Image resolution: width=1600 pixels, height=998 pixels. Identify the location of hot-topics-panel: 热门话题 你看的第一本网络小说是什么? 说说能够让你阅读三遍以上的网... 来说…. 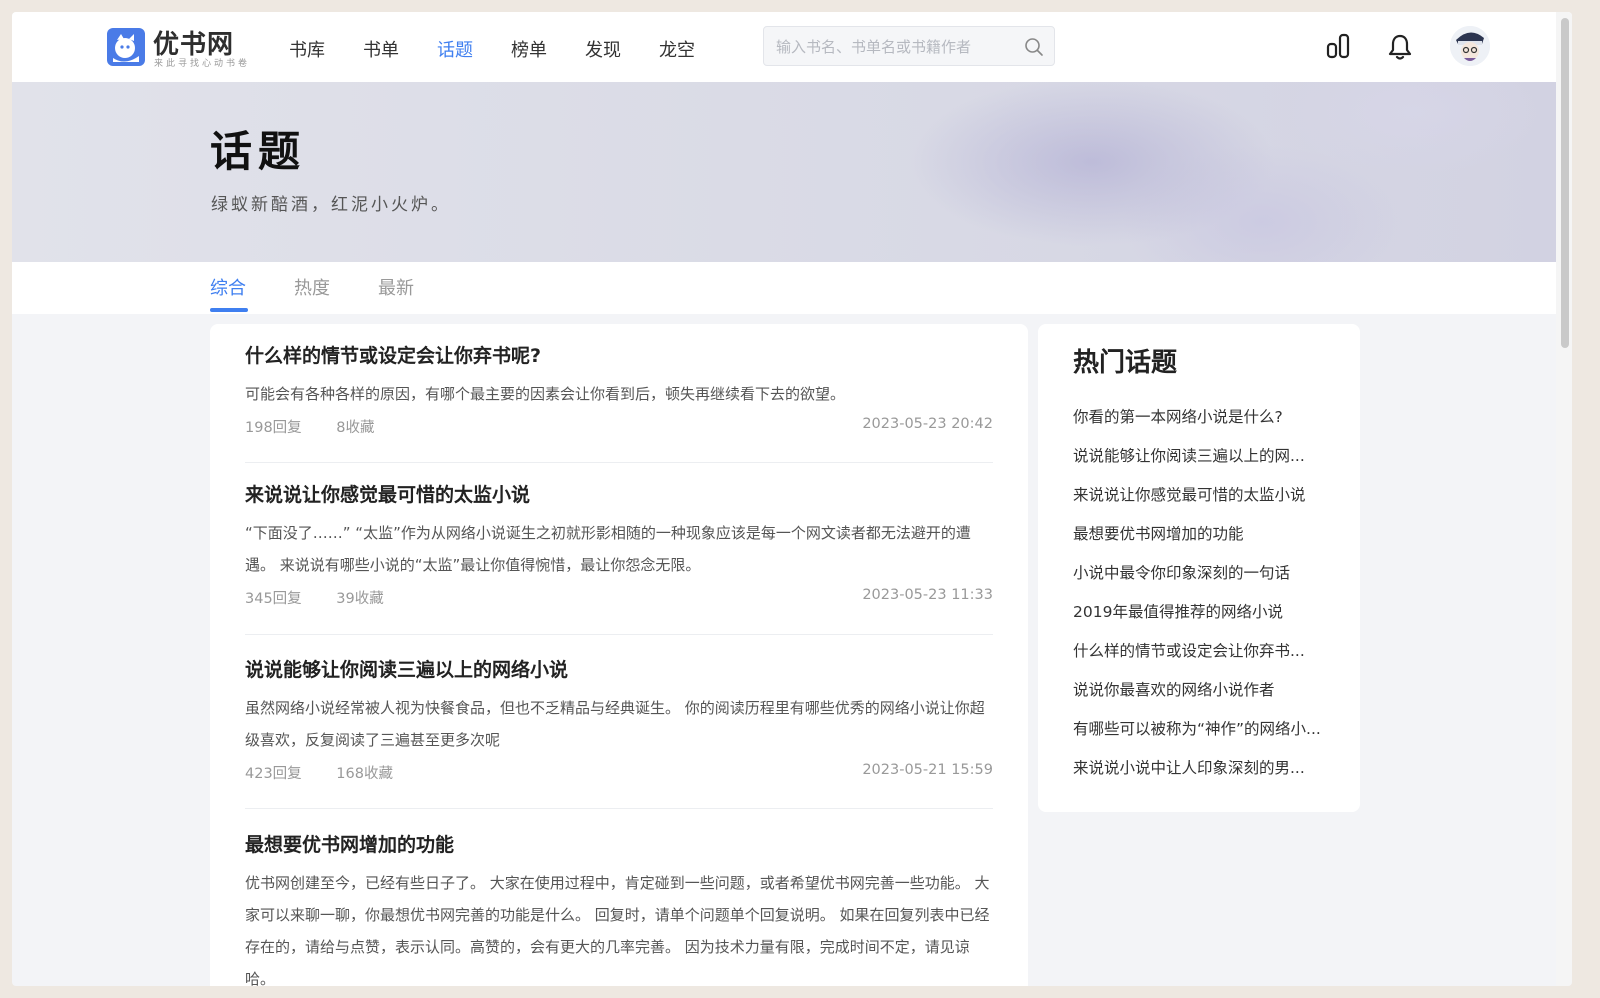
(1199, 568).